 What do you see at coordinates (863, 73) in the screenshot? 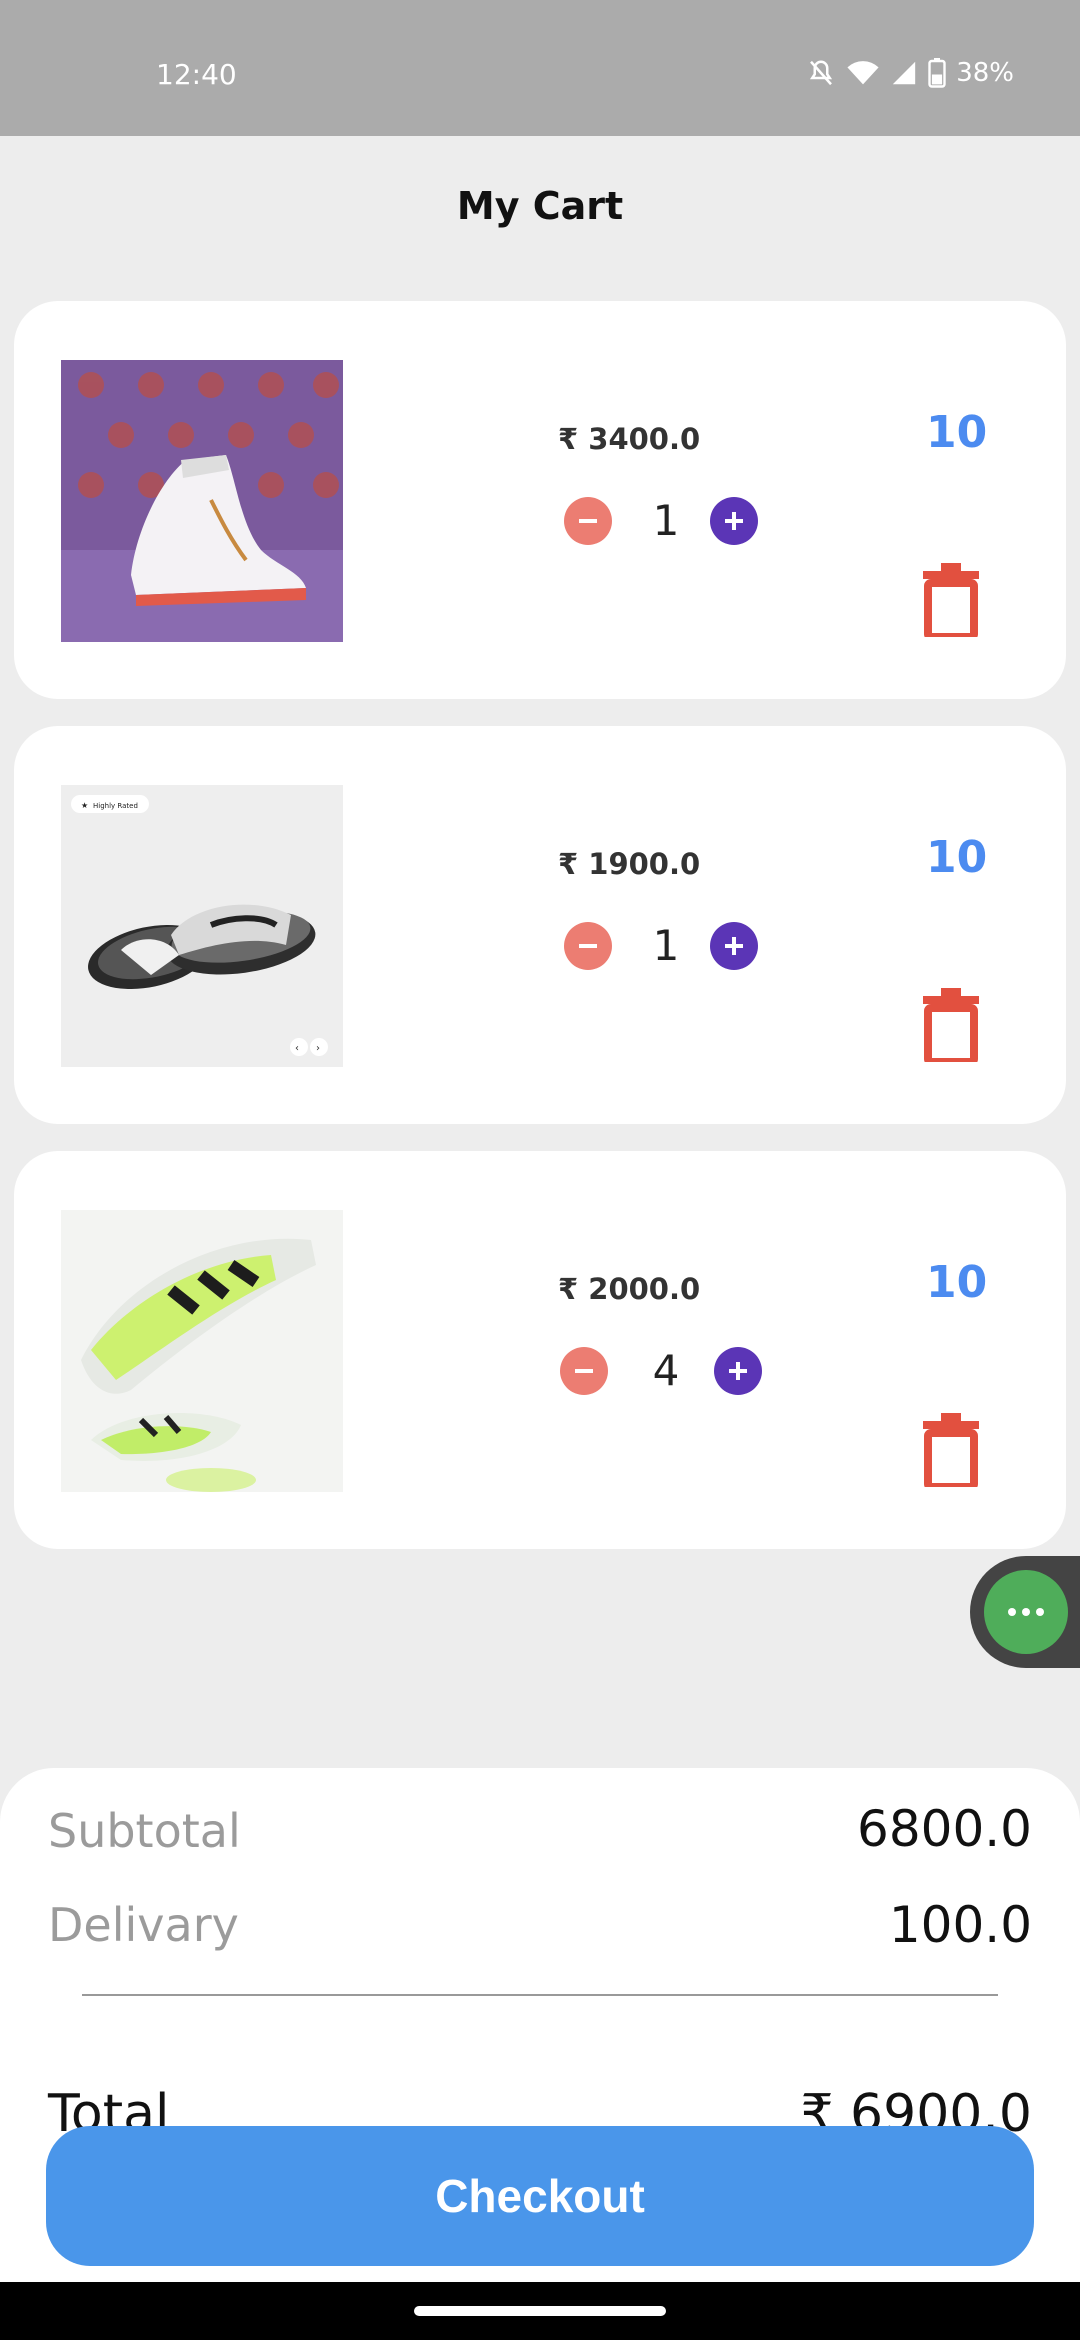
I see `wifi-icon` at bounding box center [863, 73].